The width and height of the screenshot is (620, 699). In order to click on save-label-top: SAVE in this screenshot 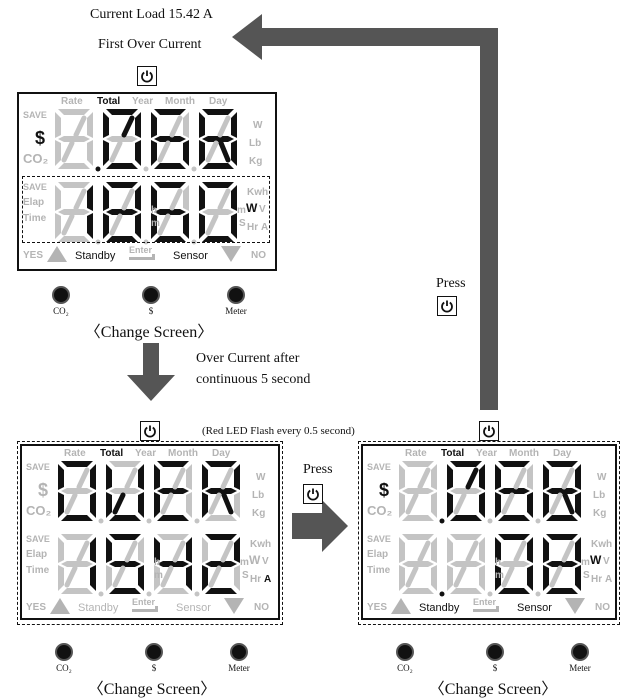, I will do `click(379, 467)`.